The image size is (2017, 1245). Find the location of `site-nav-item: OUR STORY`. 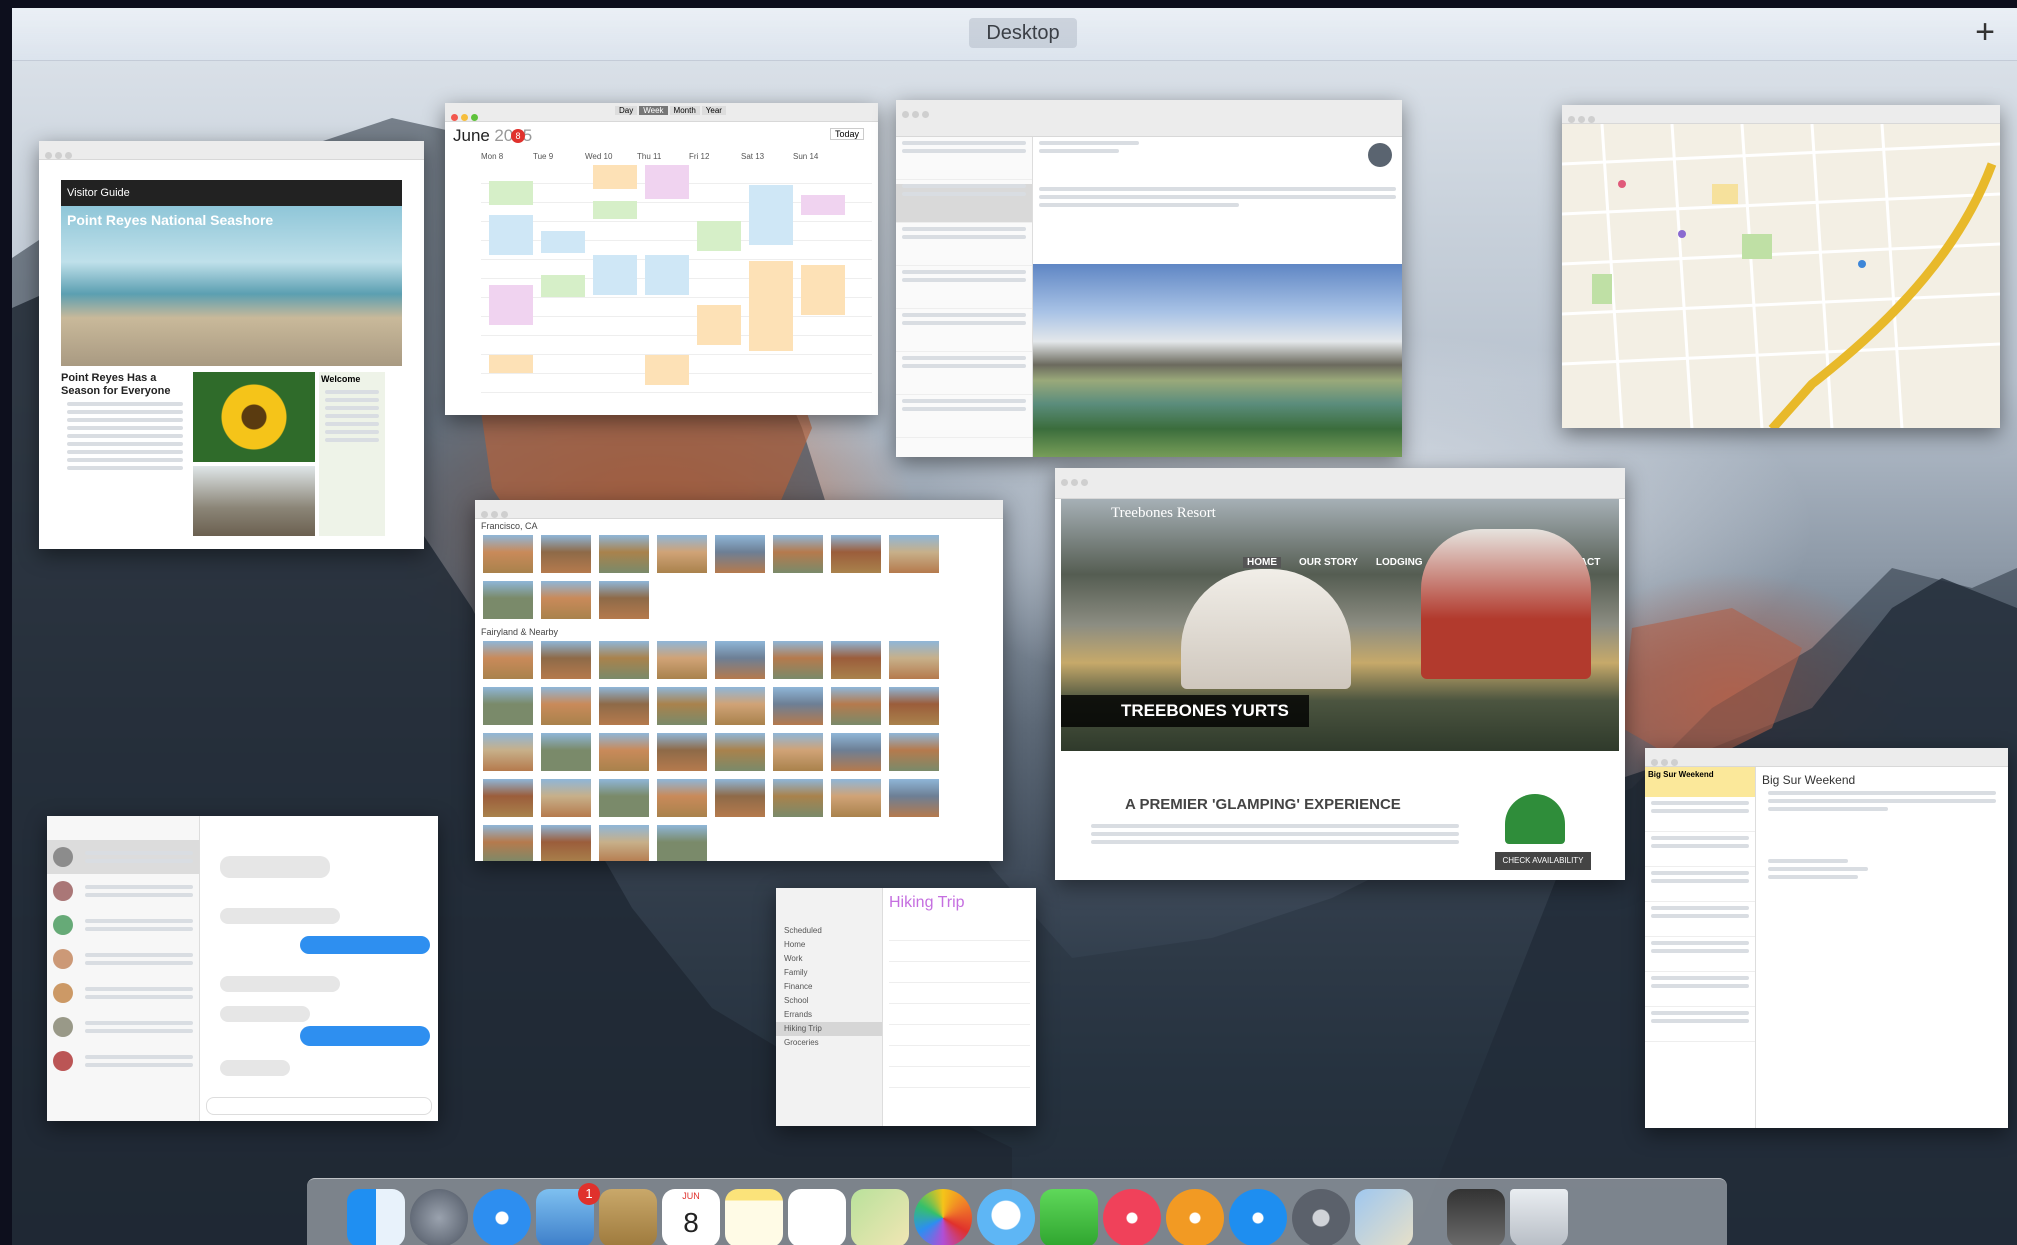

site-nav-item: OUR STORY is located at coordinates (1328, 562).